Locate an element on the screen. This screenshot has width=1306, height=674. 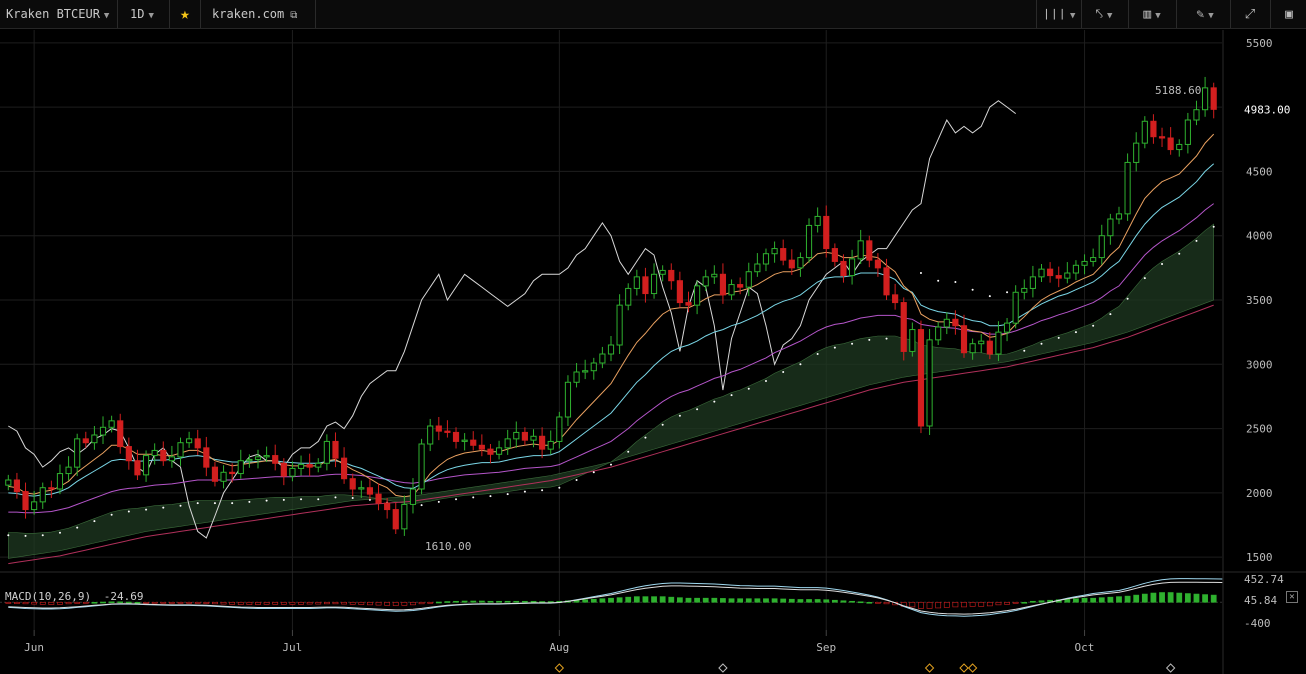
x-tick-label: Jul is located at coordinates (292, 647).